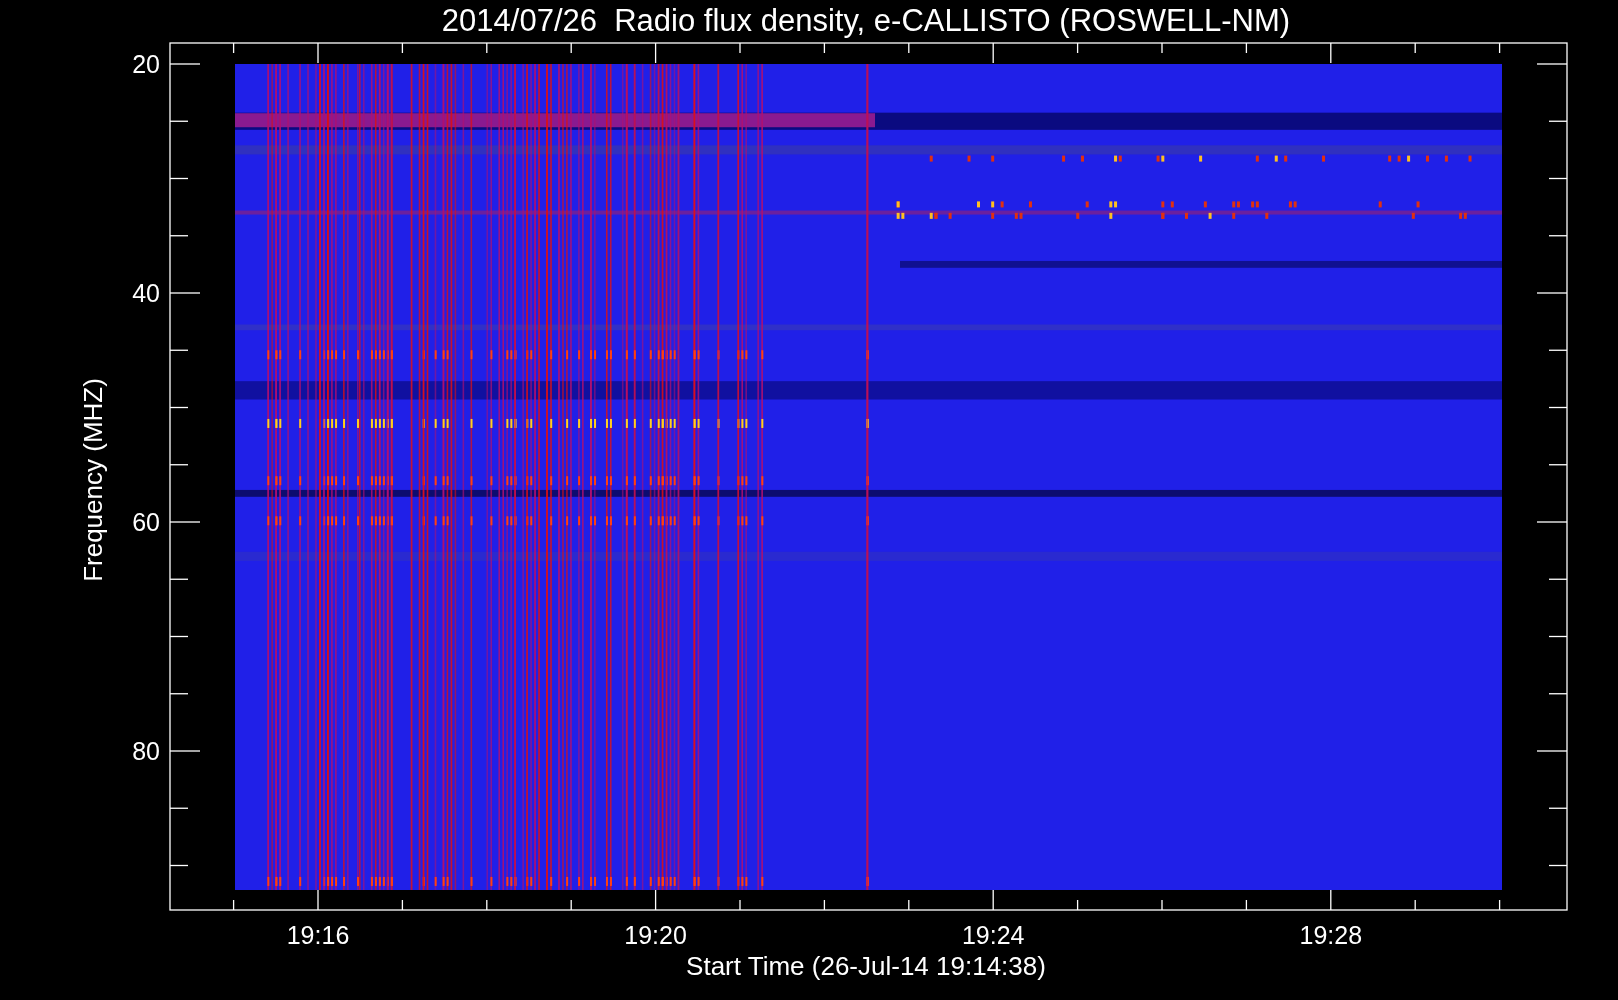 This screenshot has width=1618, height=1000. I want to click on tick-label: 19:28, so click(1331, 935).